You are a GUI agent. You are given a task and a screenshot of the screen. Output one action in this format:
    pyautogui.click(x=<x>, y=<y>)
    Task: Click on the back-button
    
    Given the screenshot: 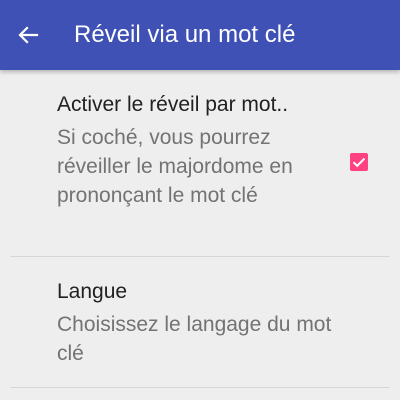 What is the action you would take?
    pyautogui.click(x=28, y=35)
    